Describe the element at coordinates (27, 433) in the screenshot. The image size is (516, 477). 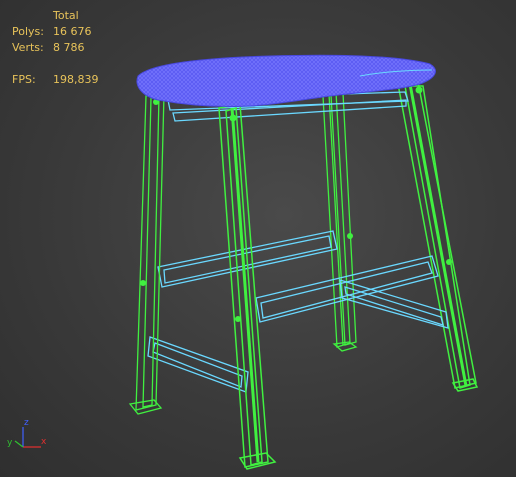
I see `axis-tripod: x z y` at that location.